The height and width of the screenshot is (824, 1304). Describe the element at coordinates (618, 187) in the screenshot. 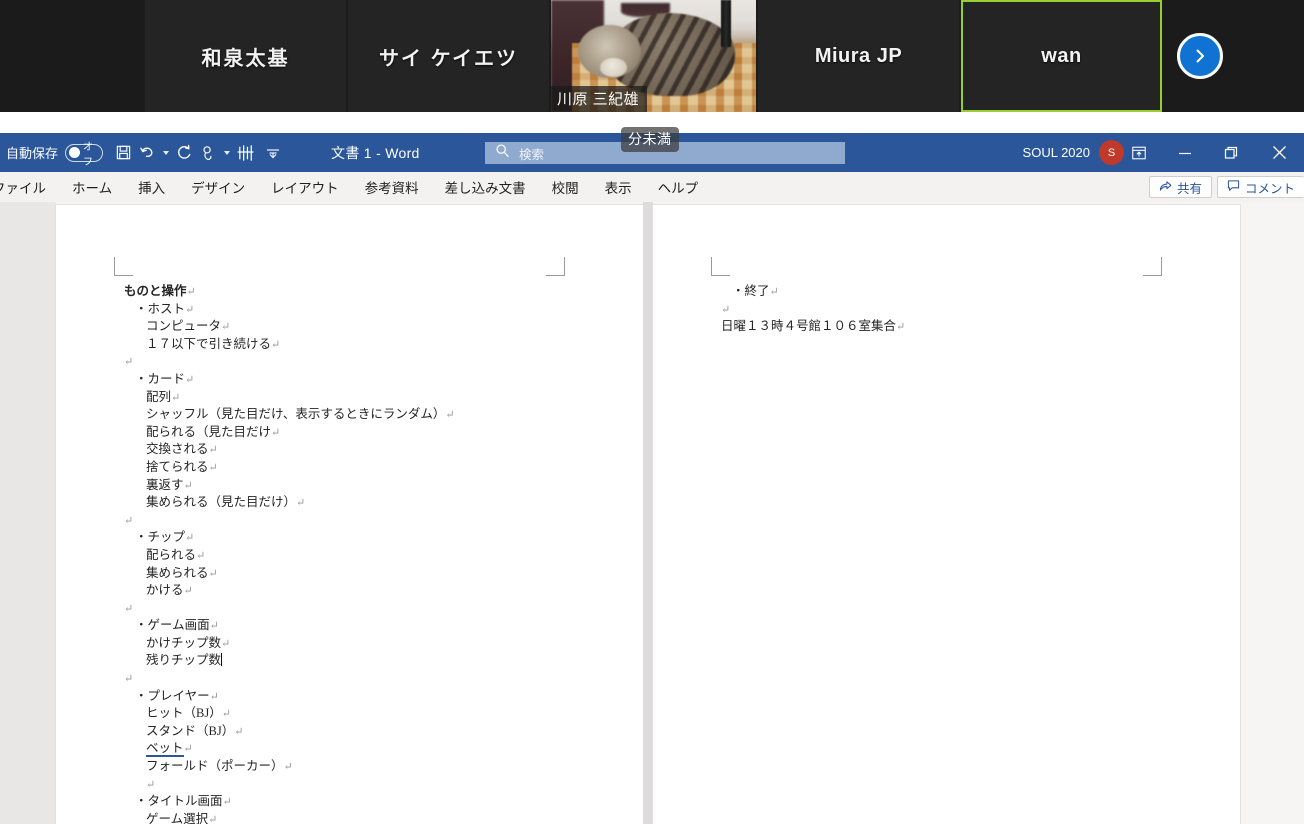

I see `tab-view: 表示` at that location.